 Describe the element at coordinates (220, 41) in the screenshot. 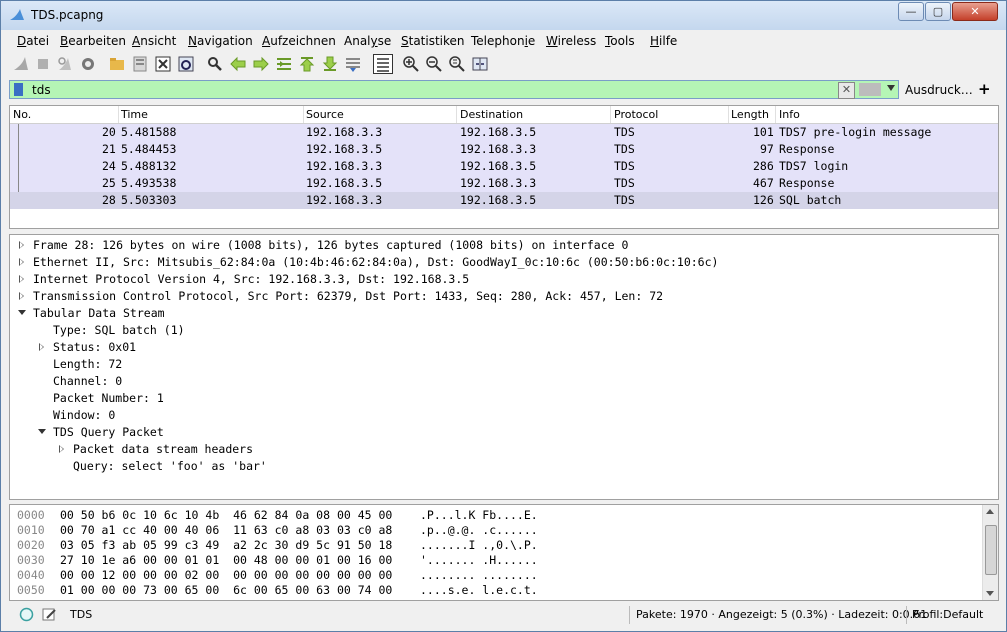

I see `menu-navigation: Navigation` at that location.